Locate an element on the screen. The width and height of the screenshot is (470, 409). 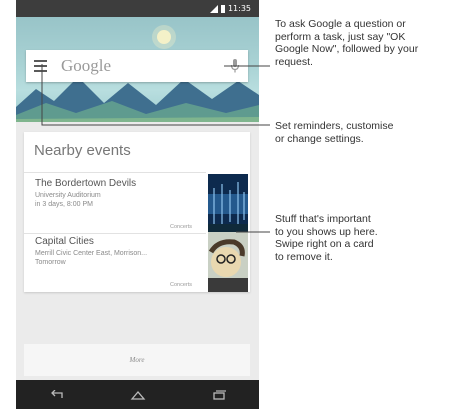
callout-line: perform a task, just say "OK is located at coordinates (340, 36).